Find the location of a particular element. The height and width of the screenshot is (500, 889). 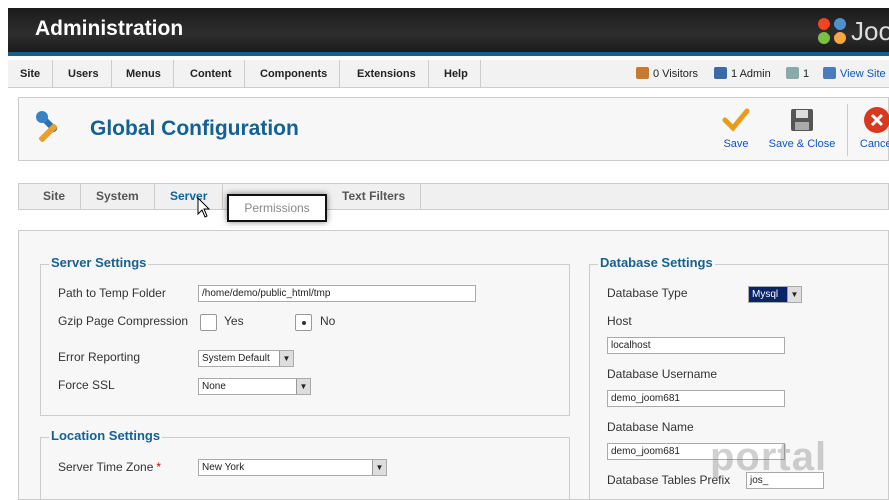

timezone-label: Server Time Zone * is located at coordinates (109, 467).